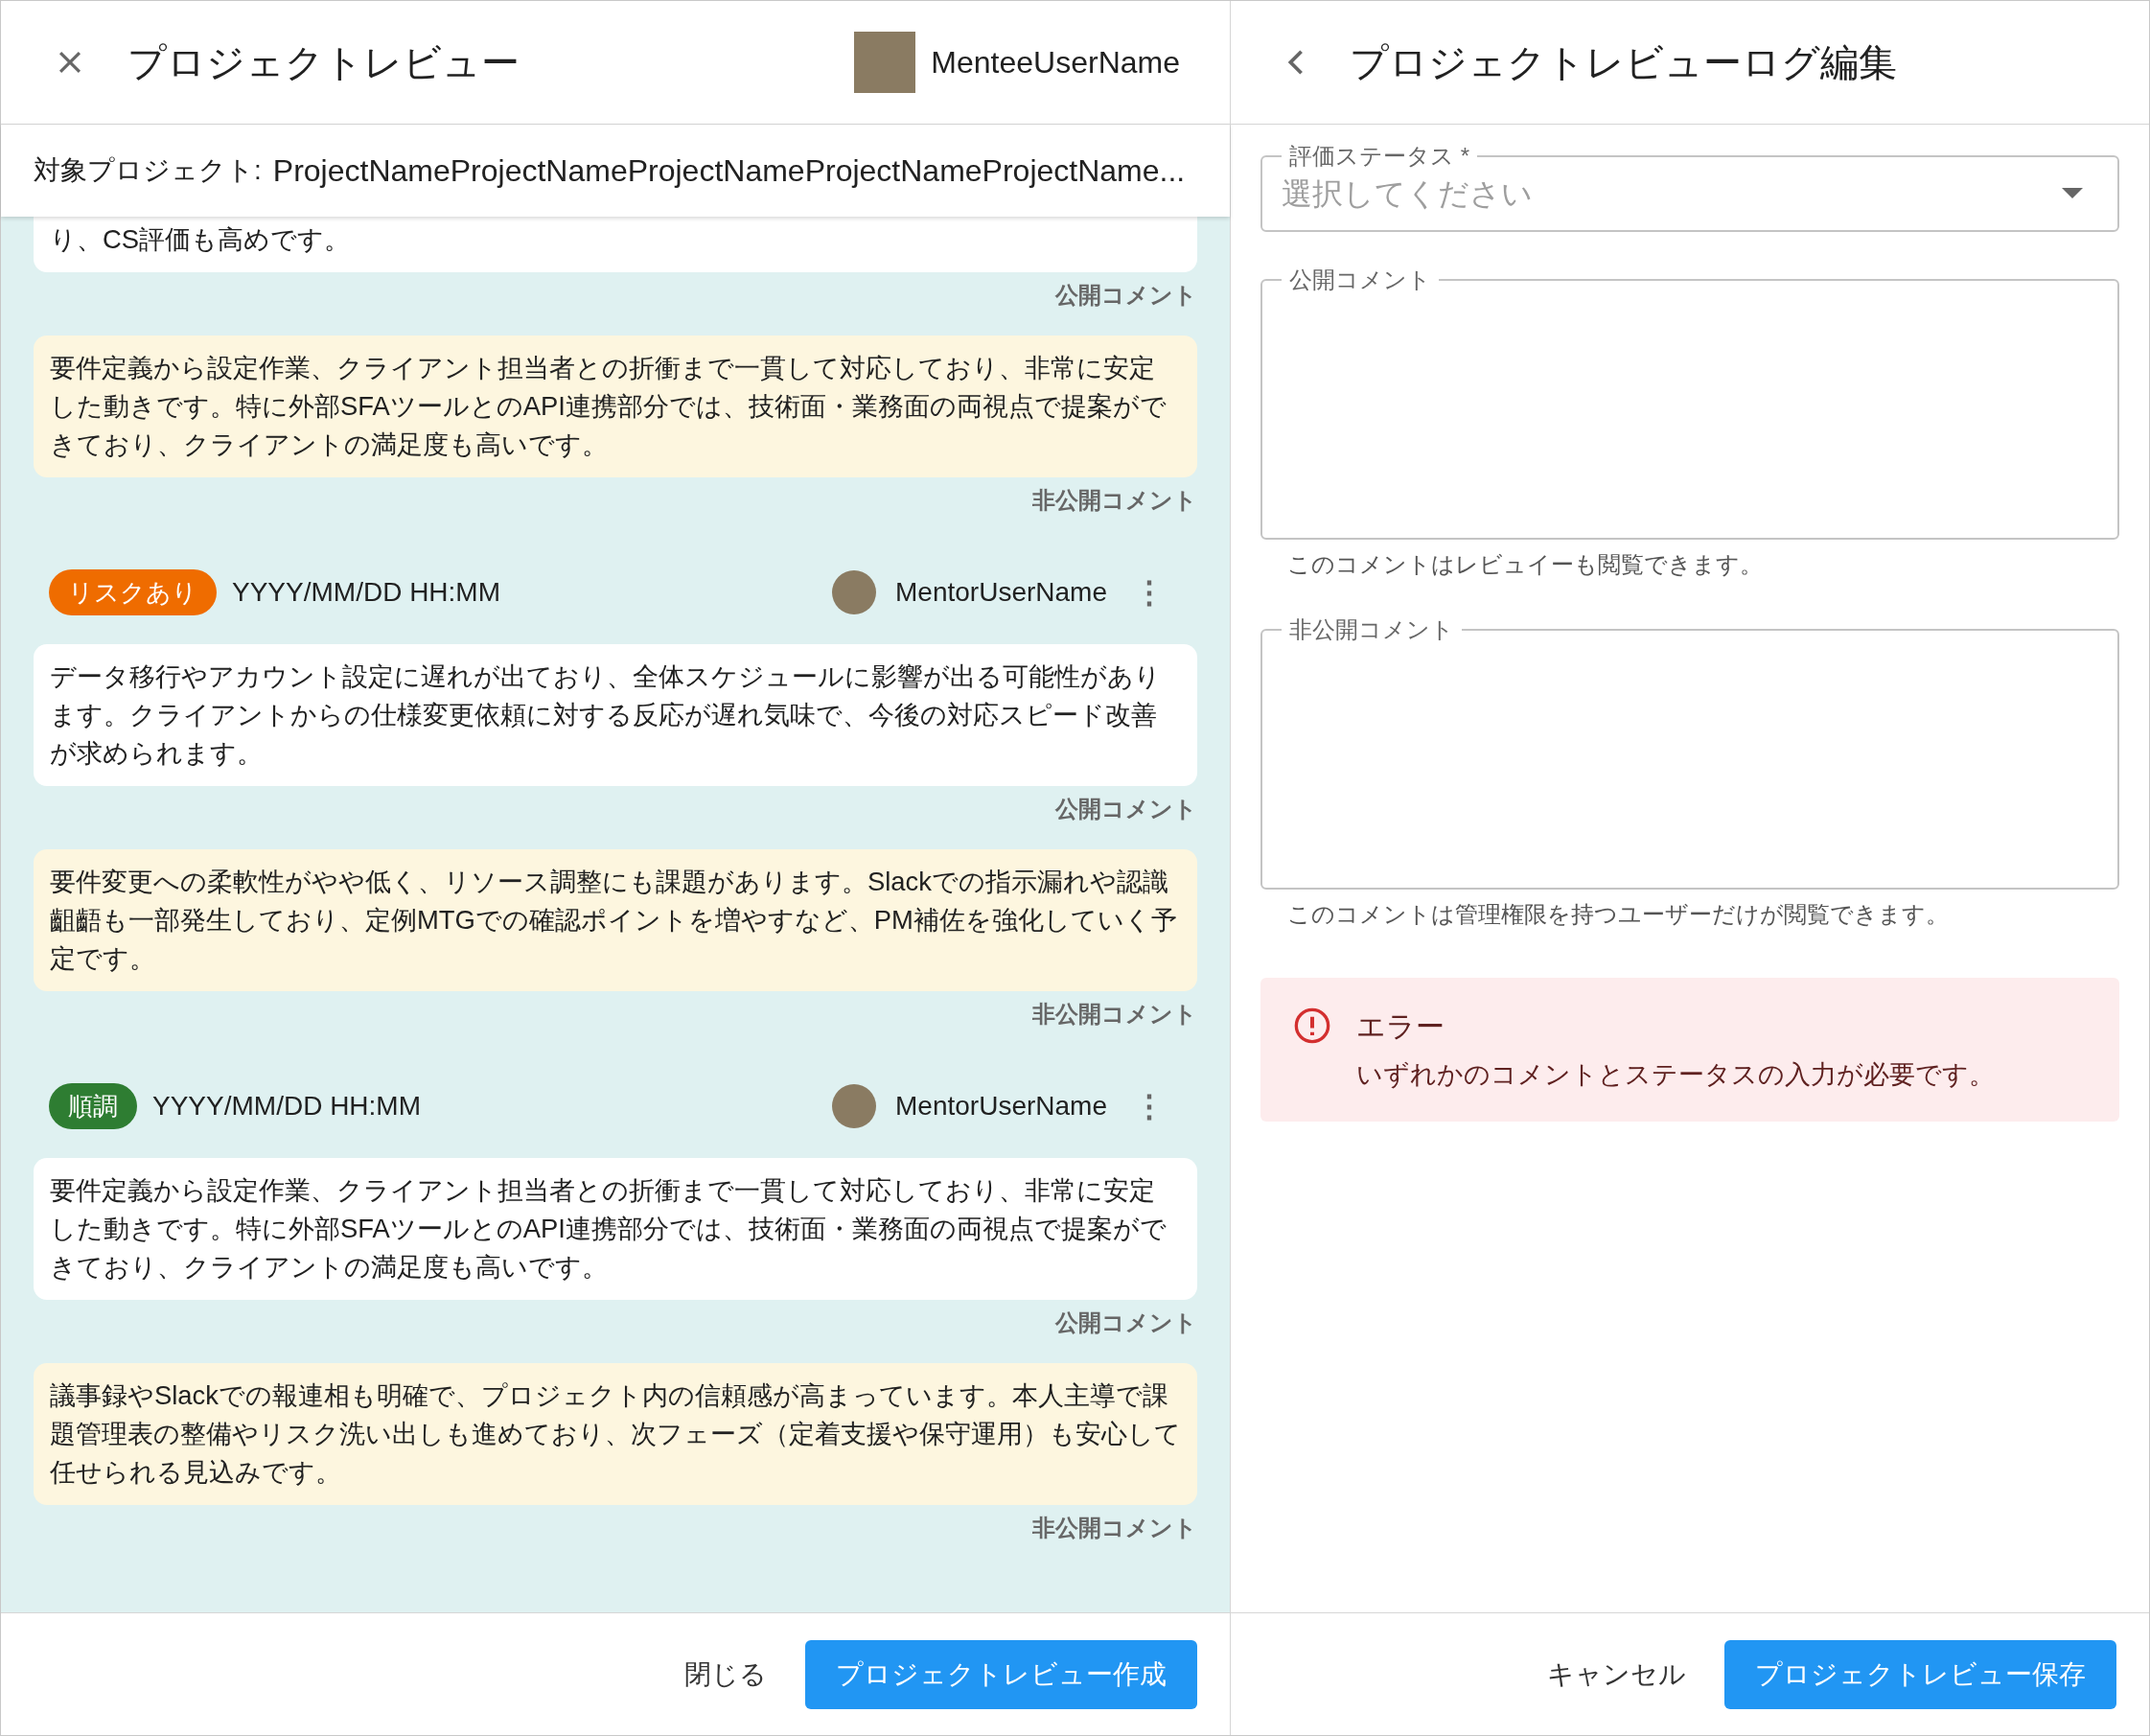 The width and height of the screenshot is (2150, 1736). Describe the element at coordinates (133, 592) in the screenshot. I see `status-badge: リスクあり` at that location.